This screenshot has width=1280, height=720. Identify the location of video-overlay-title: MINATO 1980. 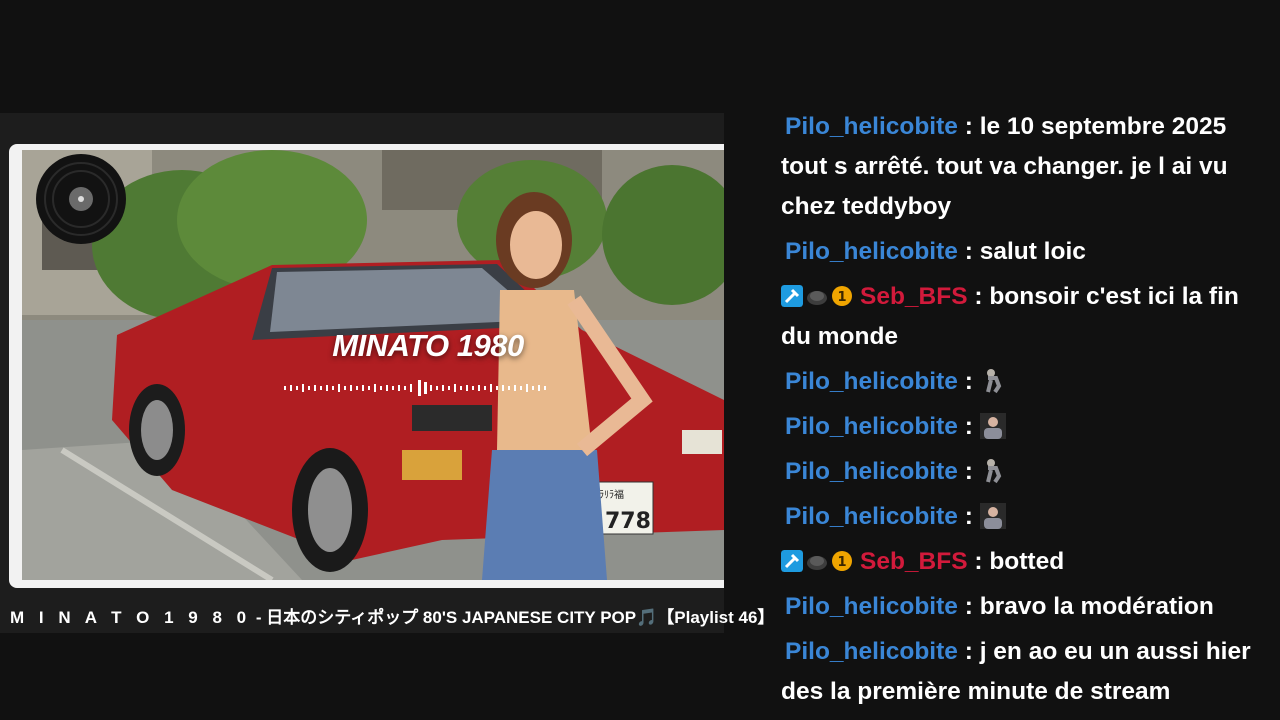
(428, 345).